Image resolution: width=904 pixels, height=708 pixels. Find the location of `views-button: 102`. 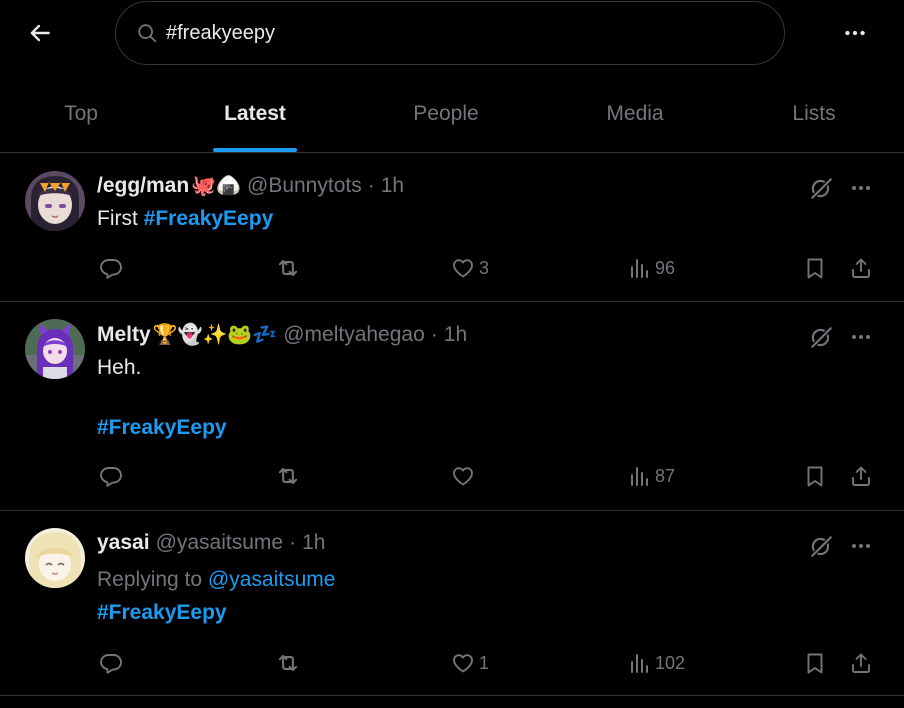

views-button: 102 is located at coordinates (656, 663).